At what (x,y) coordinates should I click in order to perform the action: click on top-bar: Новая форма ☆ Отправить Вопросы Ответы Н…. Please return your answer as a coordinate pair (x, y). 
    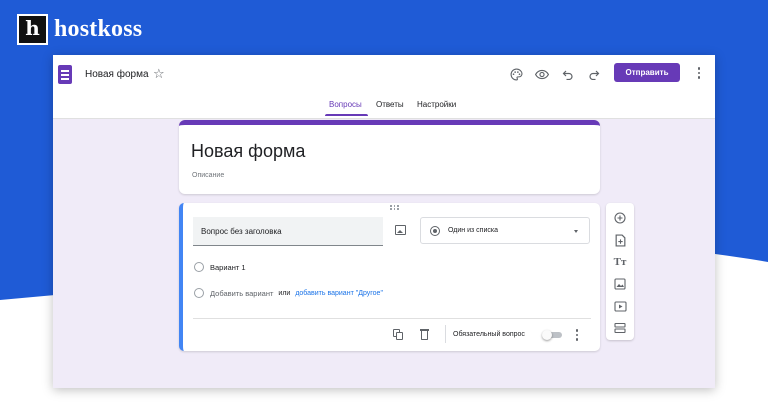
    Looking at the image, I should click on (384, 87).